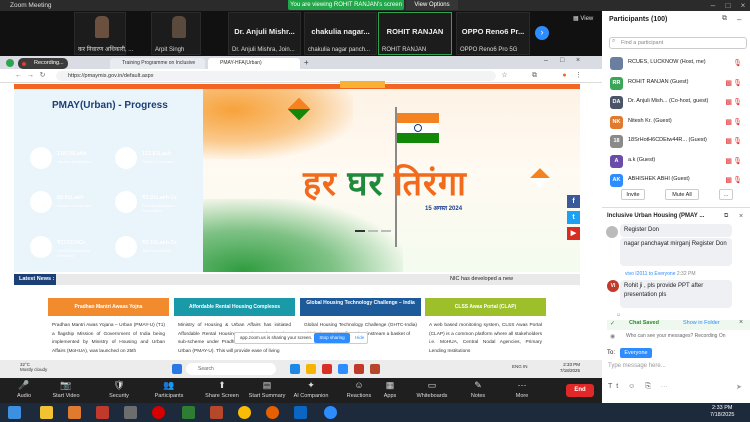 The width and height of the screenshot is (750, 422). Describe the element at coordinates (485, 307) in the screenshot. I see `section-clap: CLSS Awas Portal (CLAP)` at that location.